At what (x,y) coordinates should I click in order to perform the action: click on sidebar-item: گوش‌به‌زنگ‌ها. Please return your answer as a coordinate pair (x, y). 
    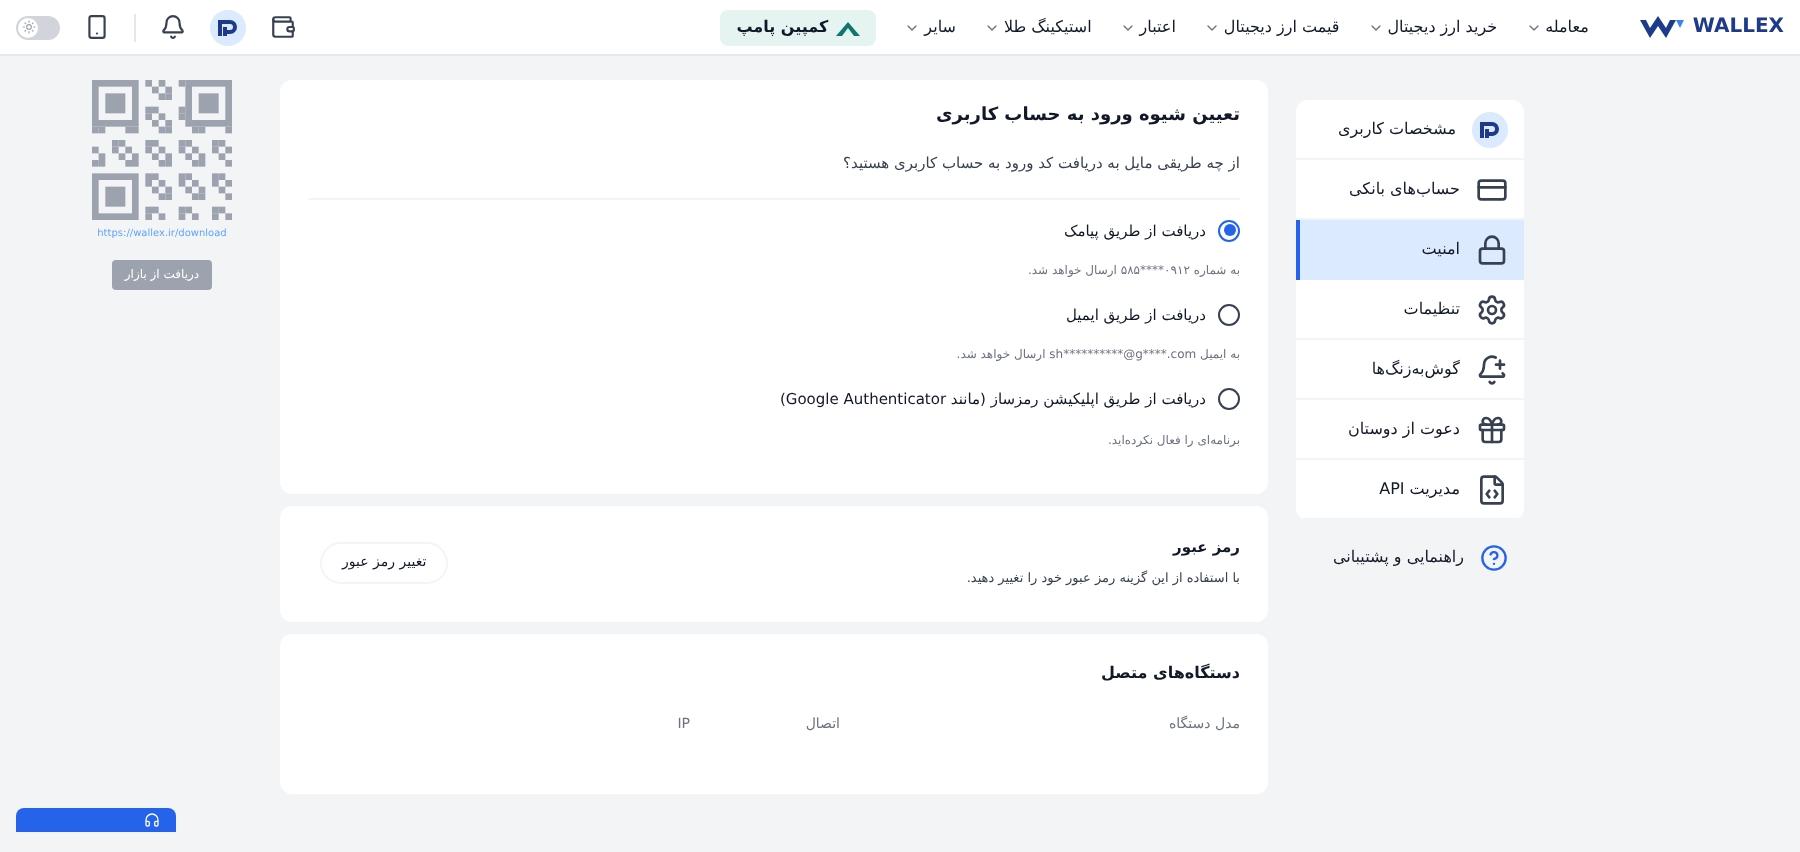
    Looking at the image, I should click on (1410, 370).